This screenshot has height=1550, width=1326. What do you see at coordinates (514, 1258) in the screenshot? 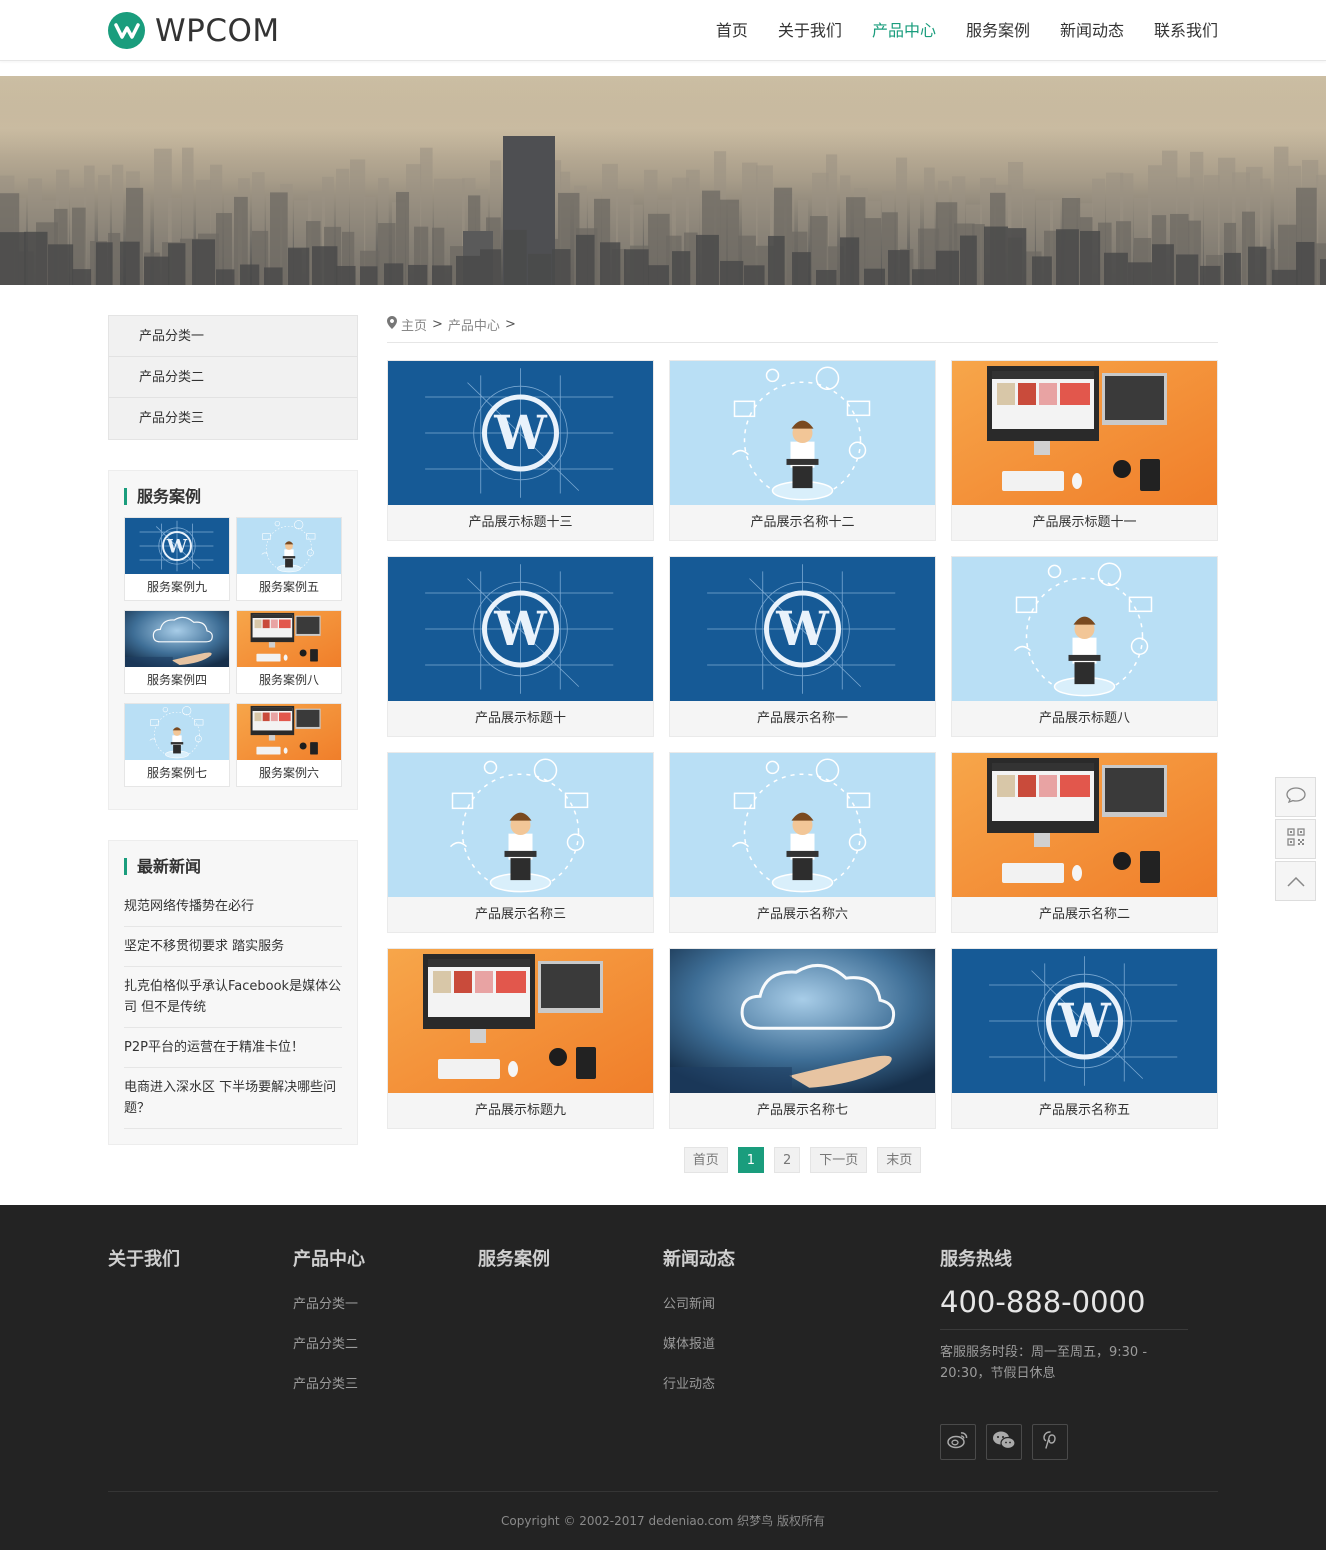
I see `footer-cases-title: 服务案例` at bounding box center [514, 1258].